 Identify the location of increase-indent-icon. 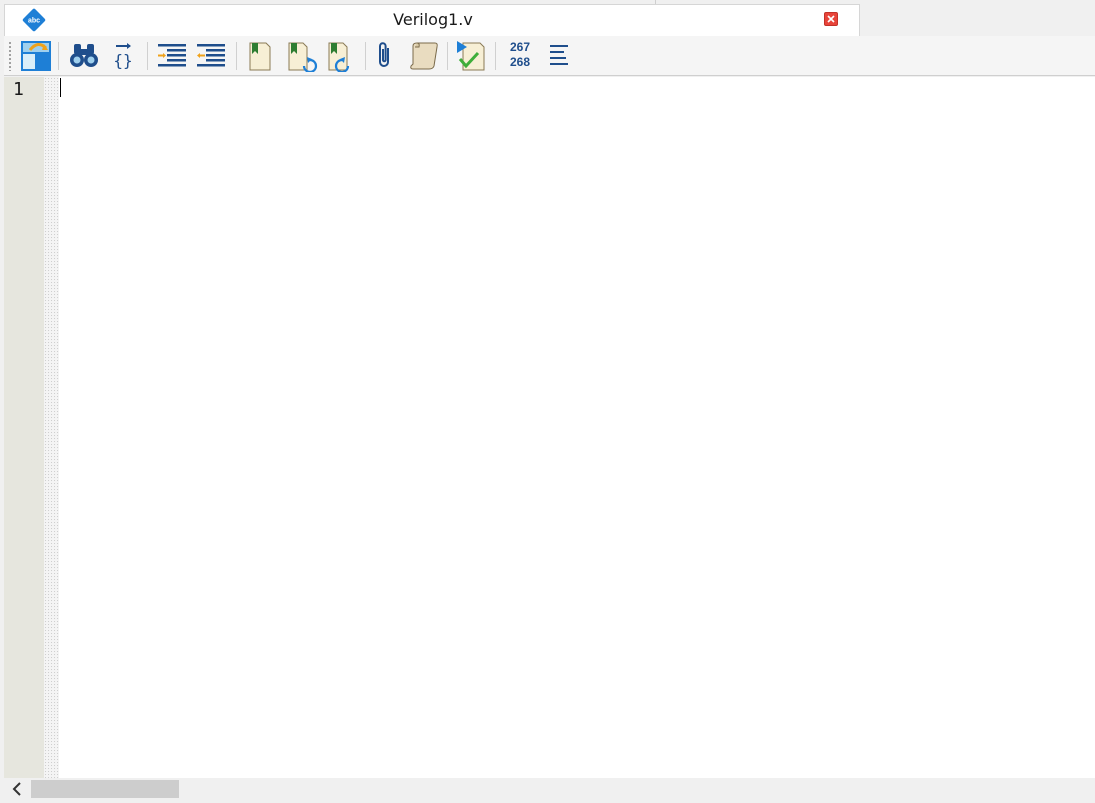
(172, 55).